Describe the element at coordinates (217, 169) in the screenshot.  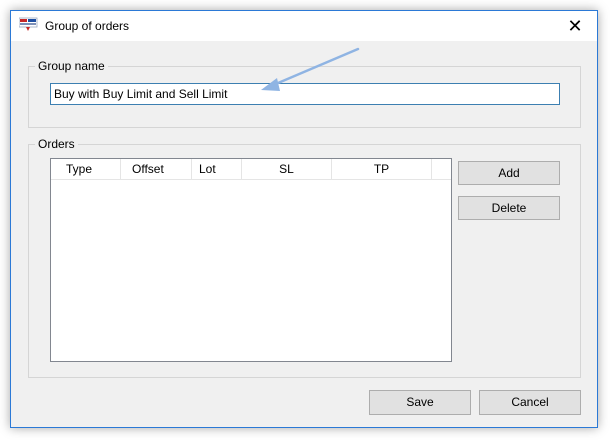
I see `column-header-lot: Lot` at that location.